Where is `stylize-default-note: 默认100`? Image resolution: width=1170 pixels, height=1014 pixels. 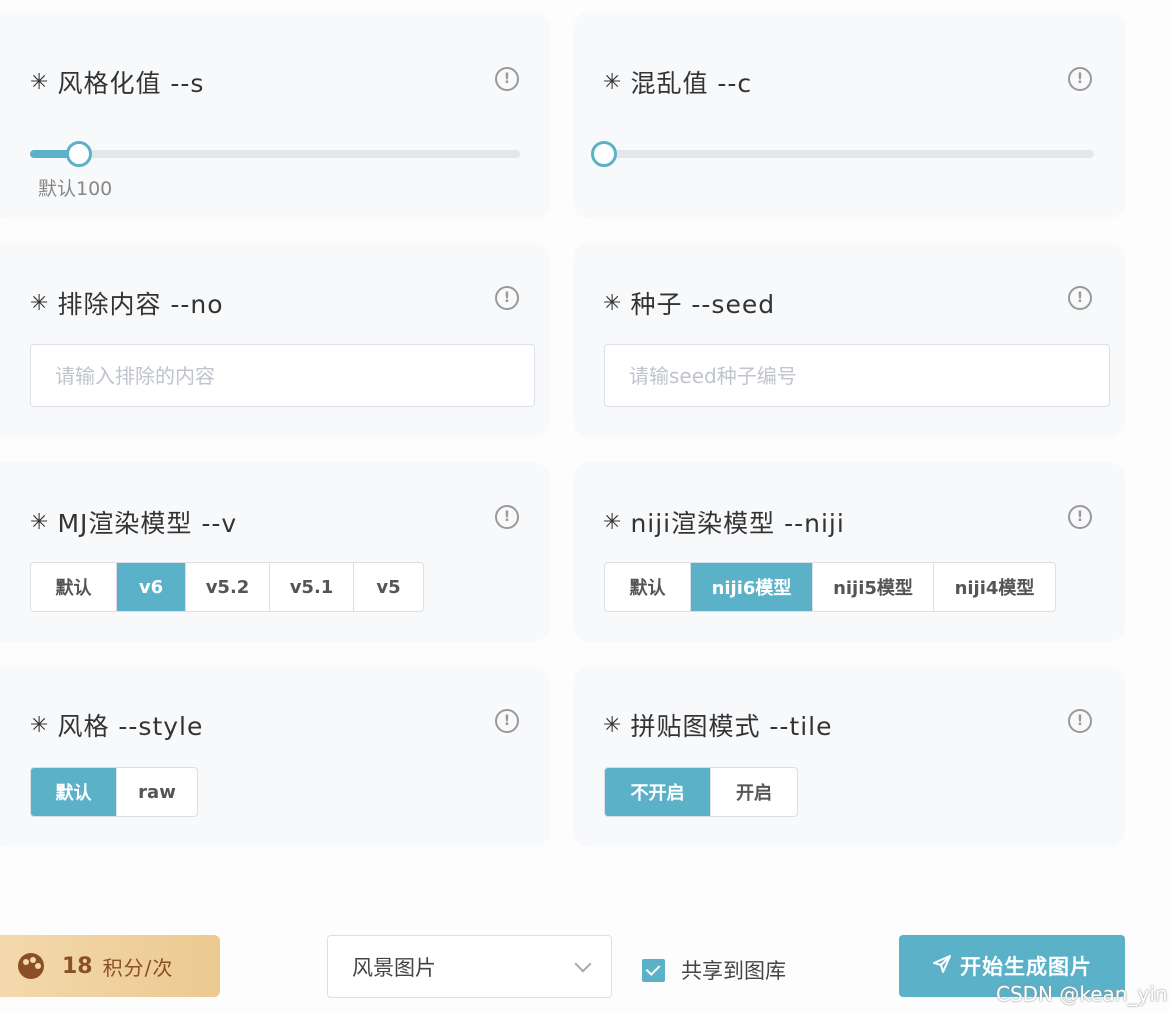 stylize-default-note: 默认100 is located at coordinates (75, 189).